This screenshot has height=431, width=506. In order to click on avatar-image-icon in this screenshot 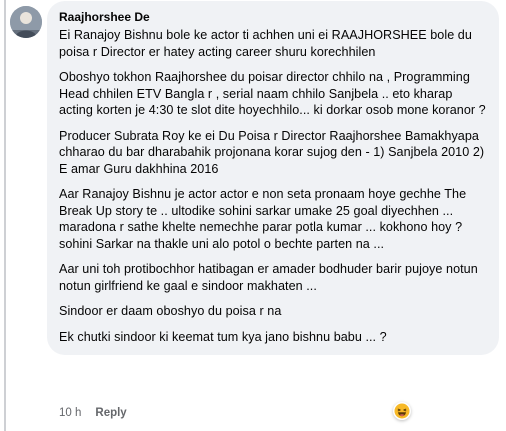, I will do `click(26, 22)`.